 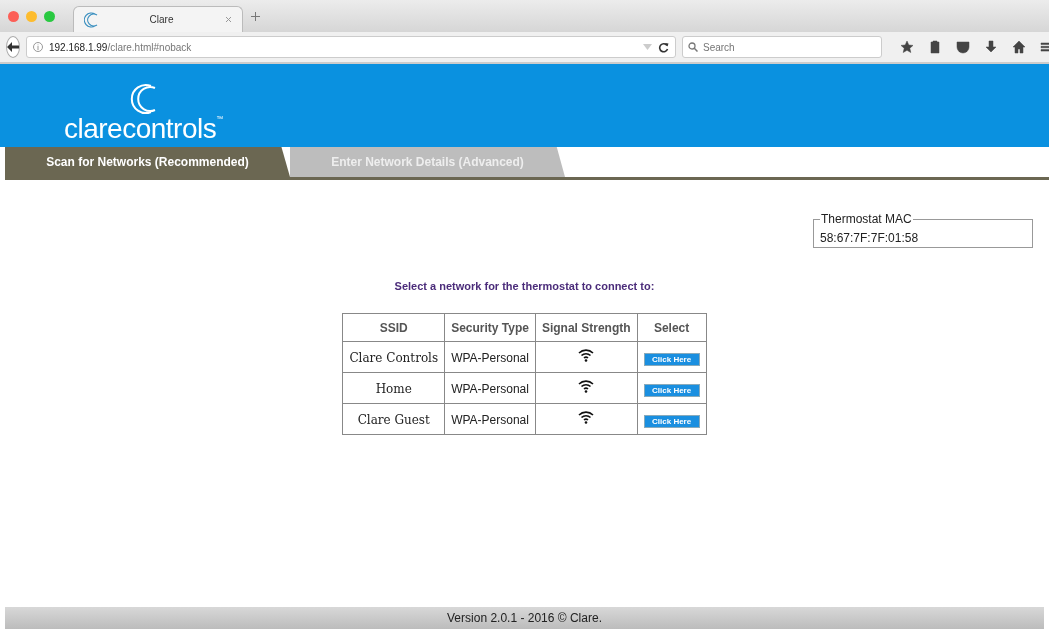 What do you see at coordinates (393, 388) in the screenshot?
I see `ssid-cell: Home` at bounding box center [393, 388].